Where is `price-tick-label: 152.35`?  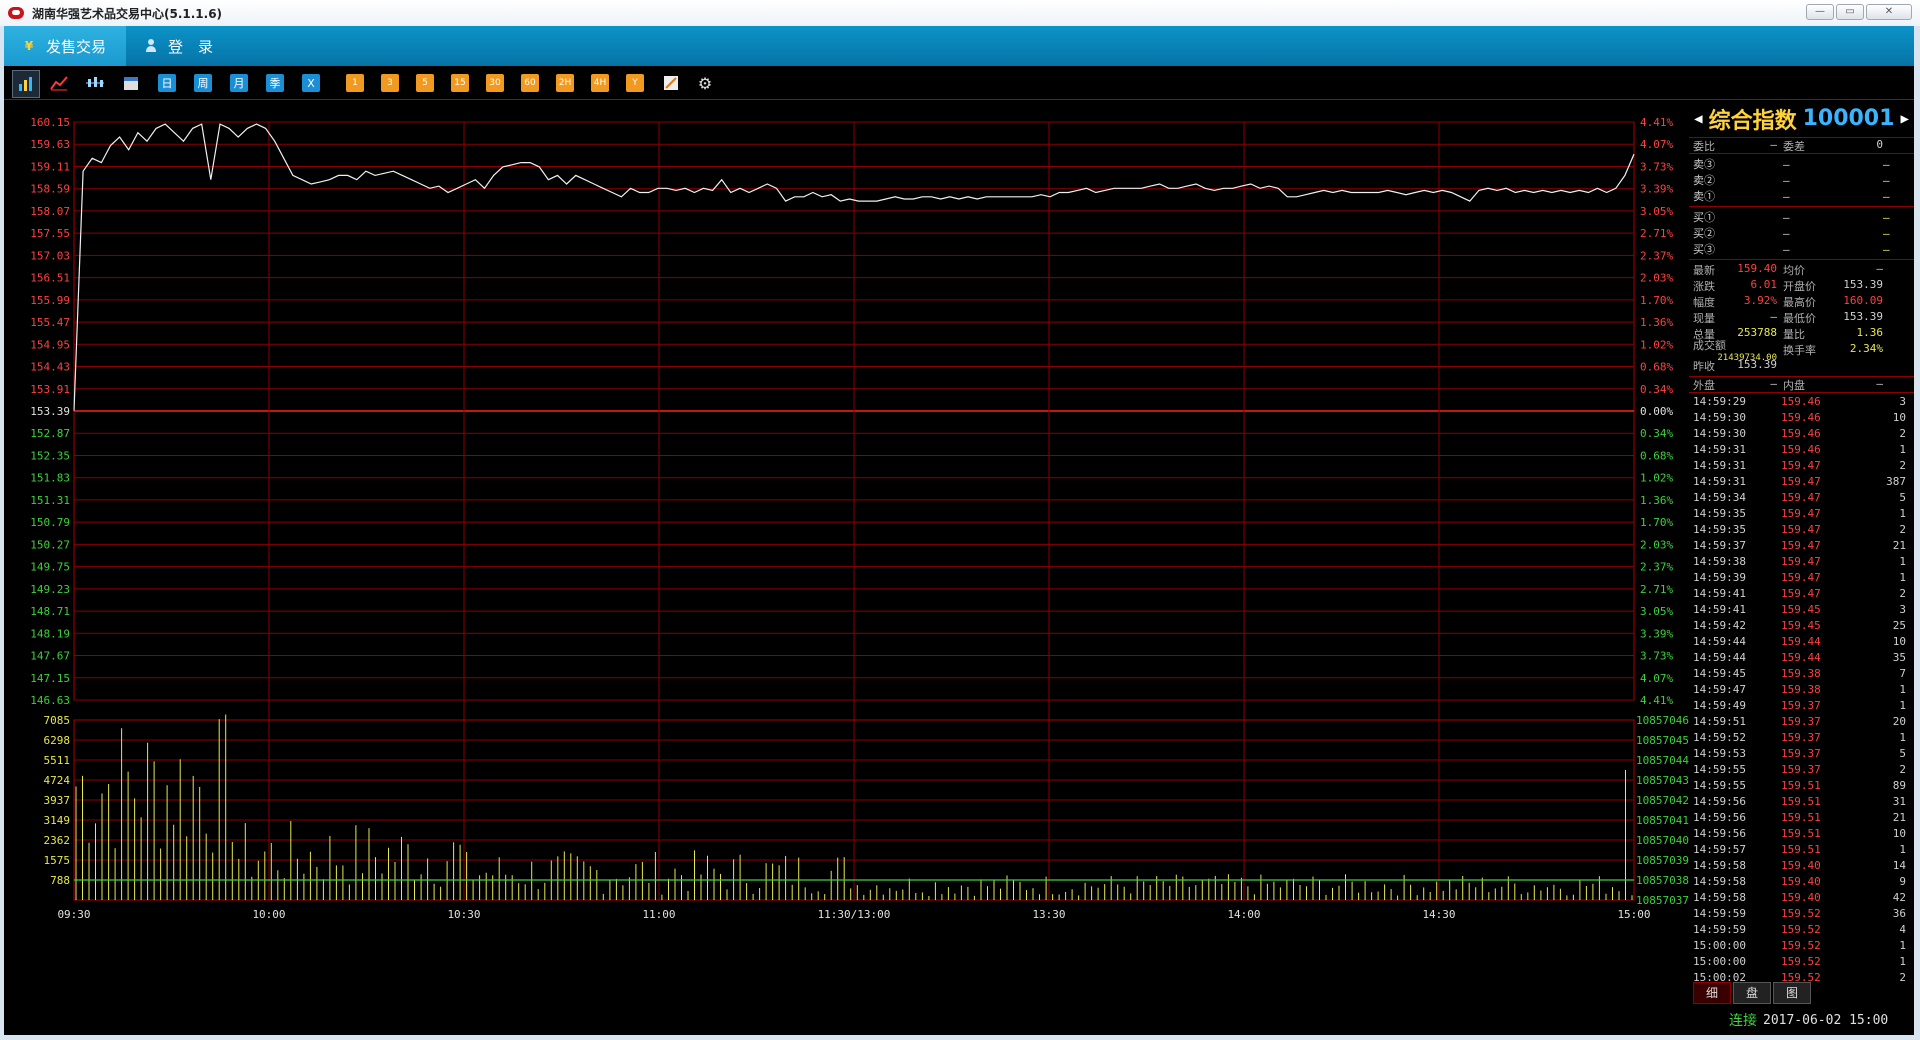
price-tick-label: 152.35 is located at coordinates (50, 455).